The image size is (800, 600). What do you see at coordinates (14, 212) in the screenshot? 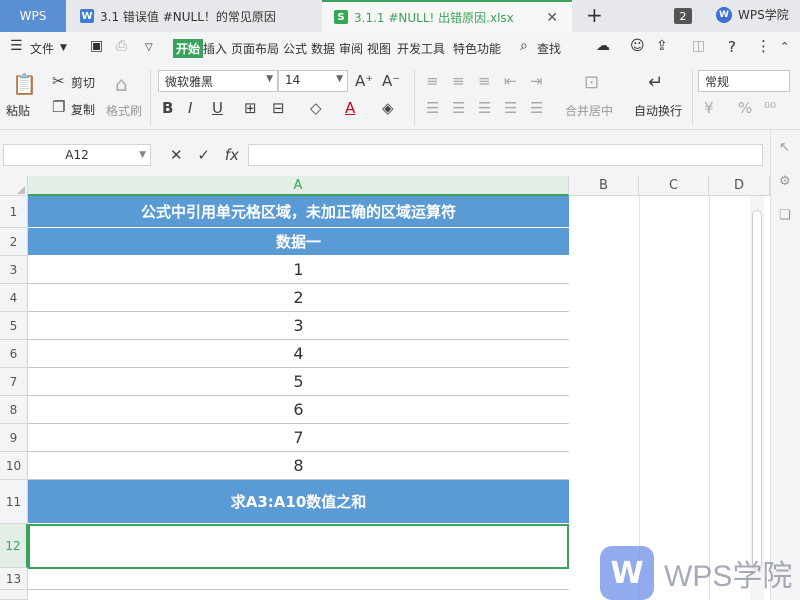
I see `row-header-1: 1` at bounding box center [14, 212].